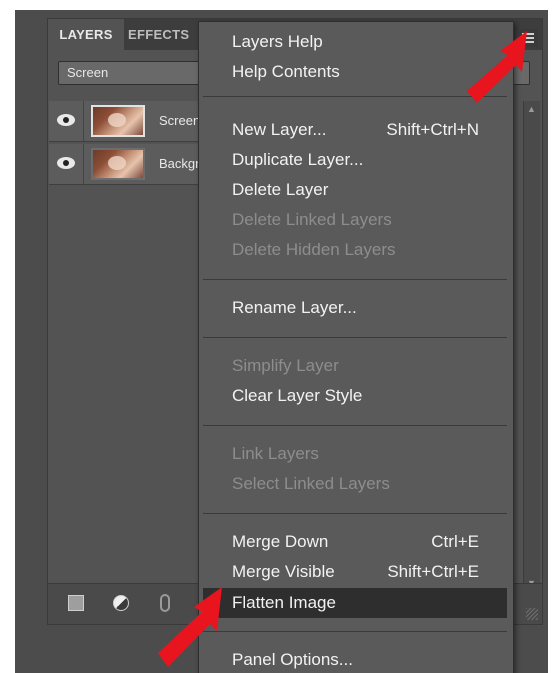 This screenshot has width=556, height=673. Describe the element at coordinates (532, 614) in the screenshot. I see `resize-grip-icon` at that location.